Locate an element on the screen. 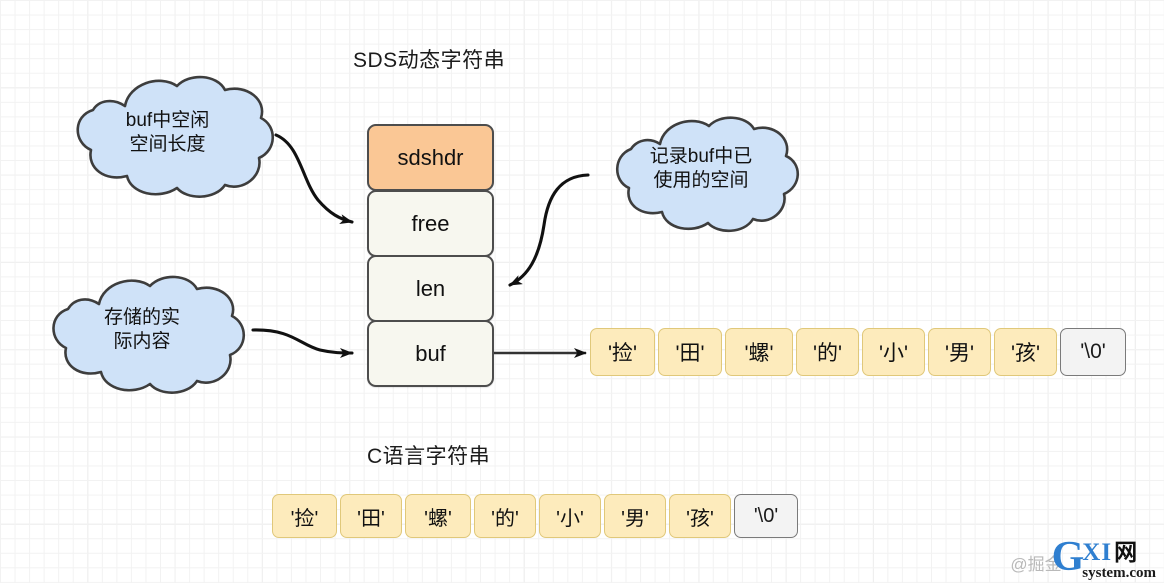 Image resolution: width=1164 pixels, height=583 pixels. watermark: @掘金 G XI 网 system.com is located at coordinates (1083, 557).